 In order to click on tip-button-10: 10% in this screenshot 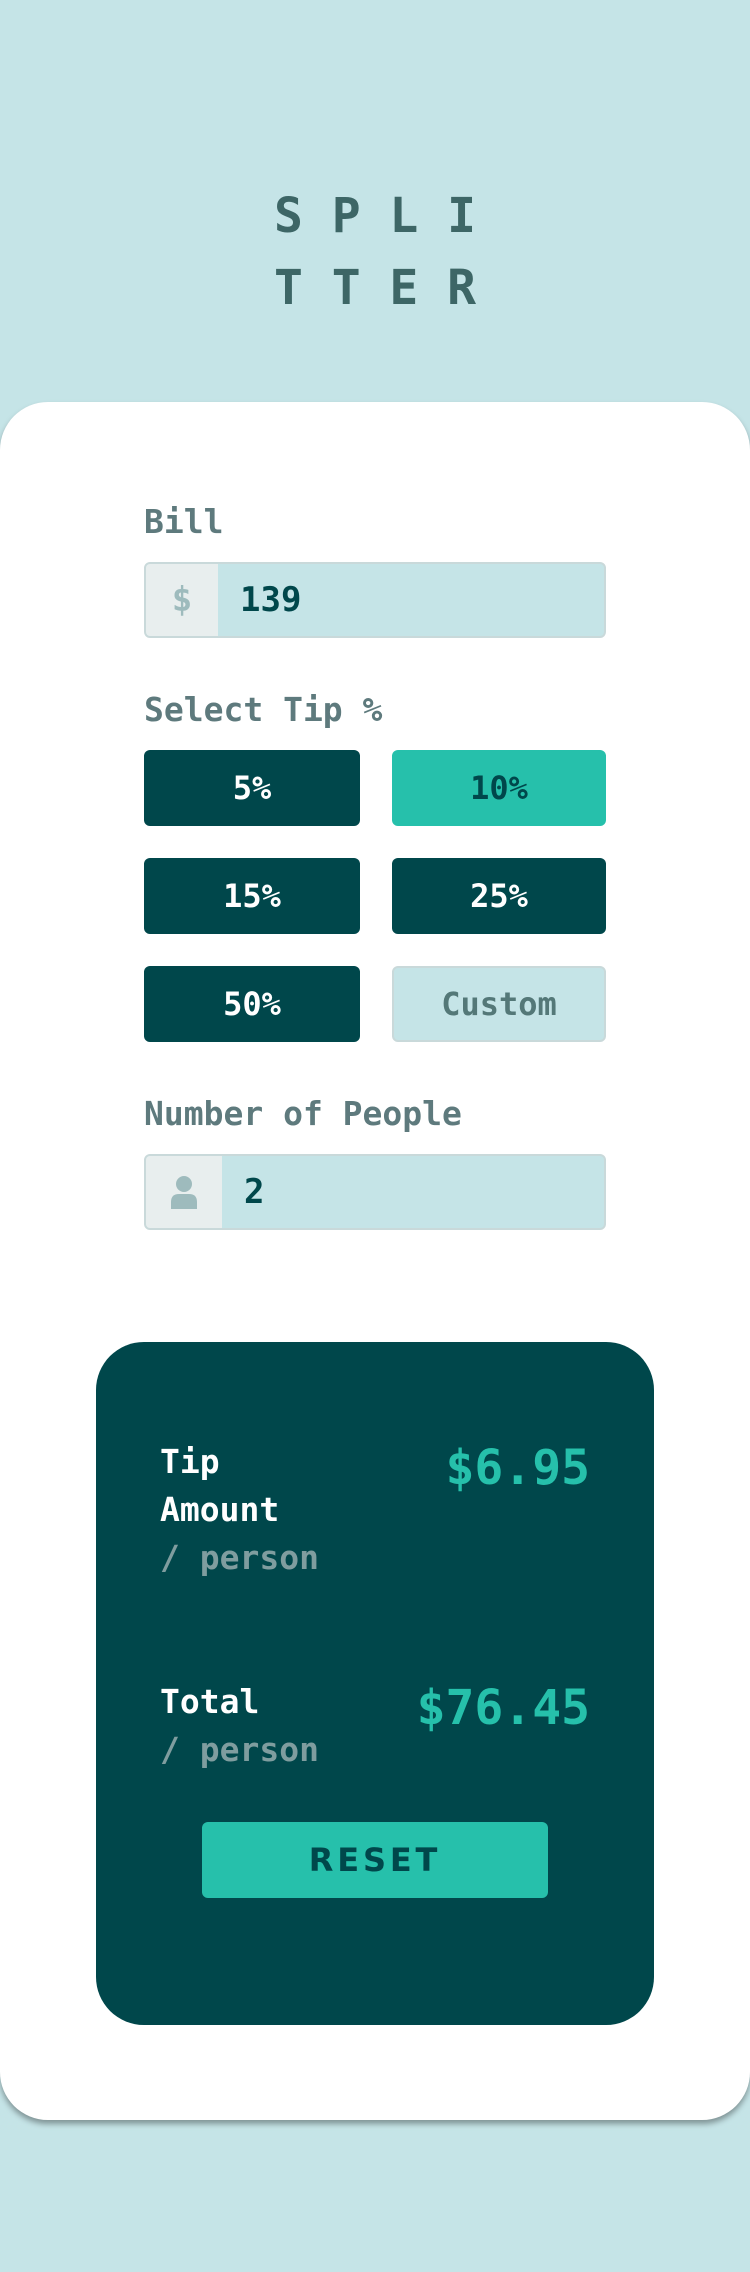, I will do `click(499, 788)`.